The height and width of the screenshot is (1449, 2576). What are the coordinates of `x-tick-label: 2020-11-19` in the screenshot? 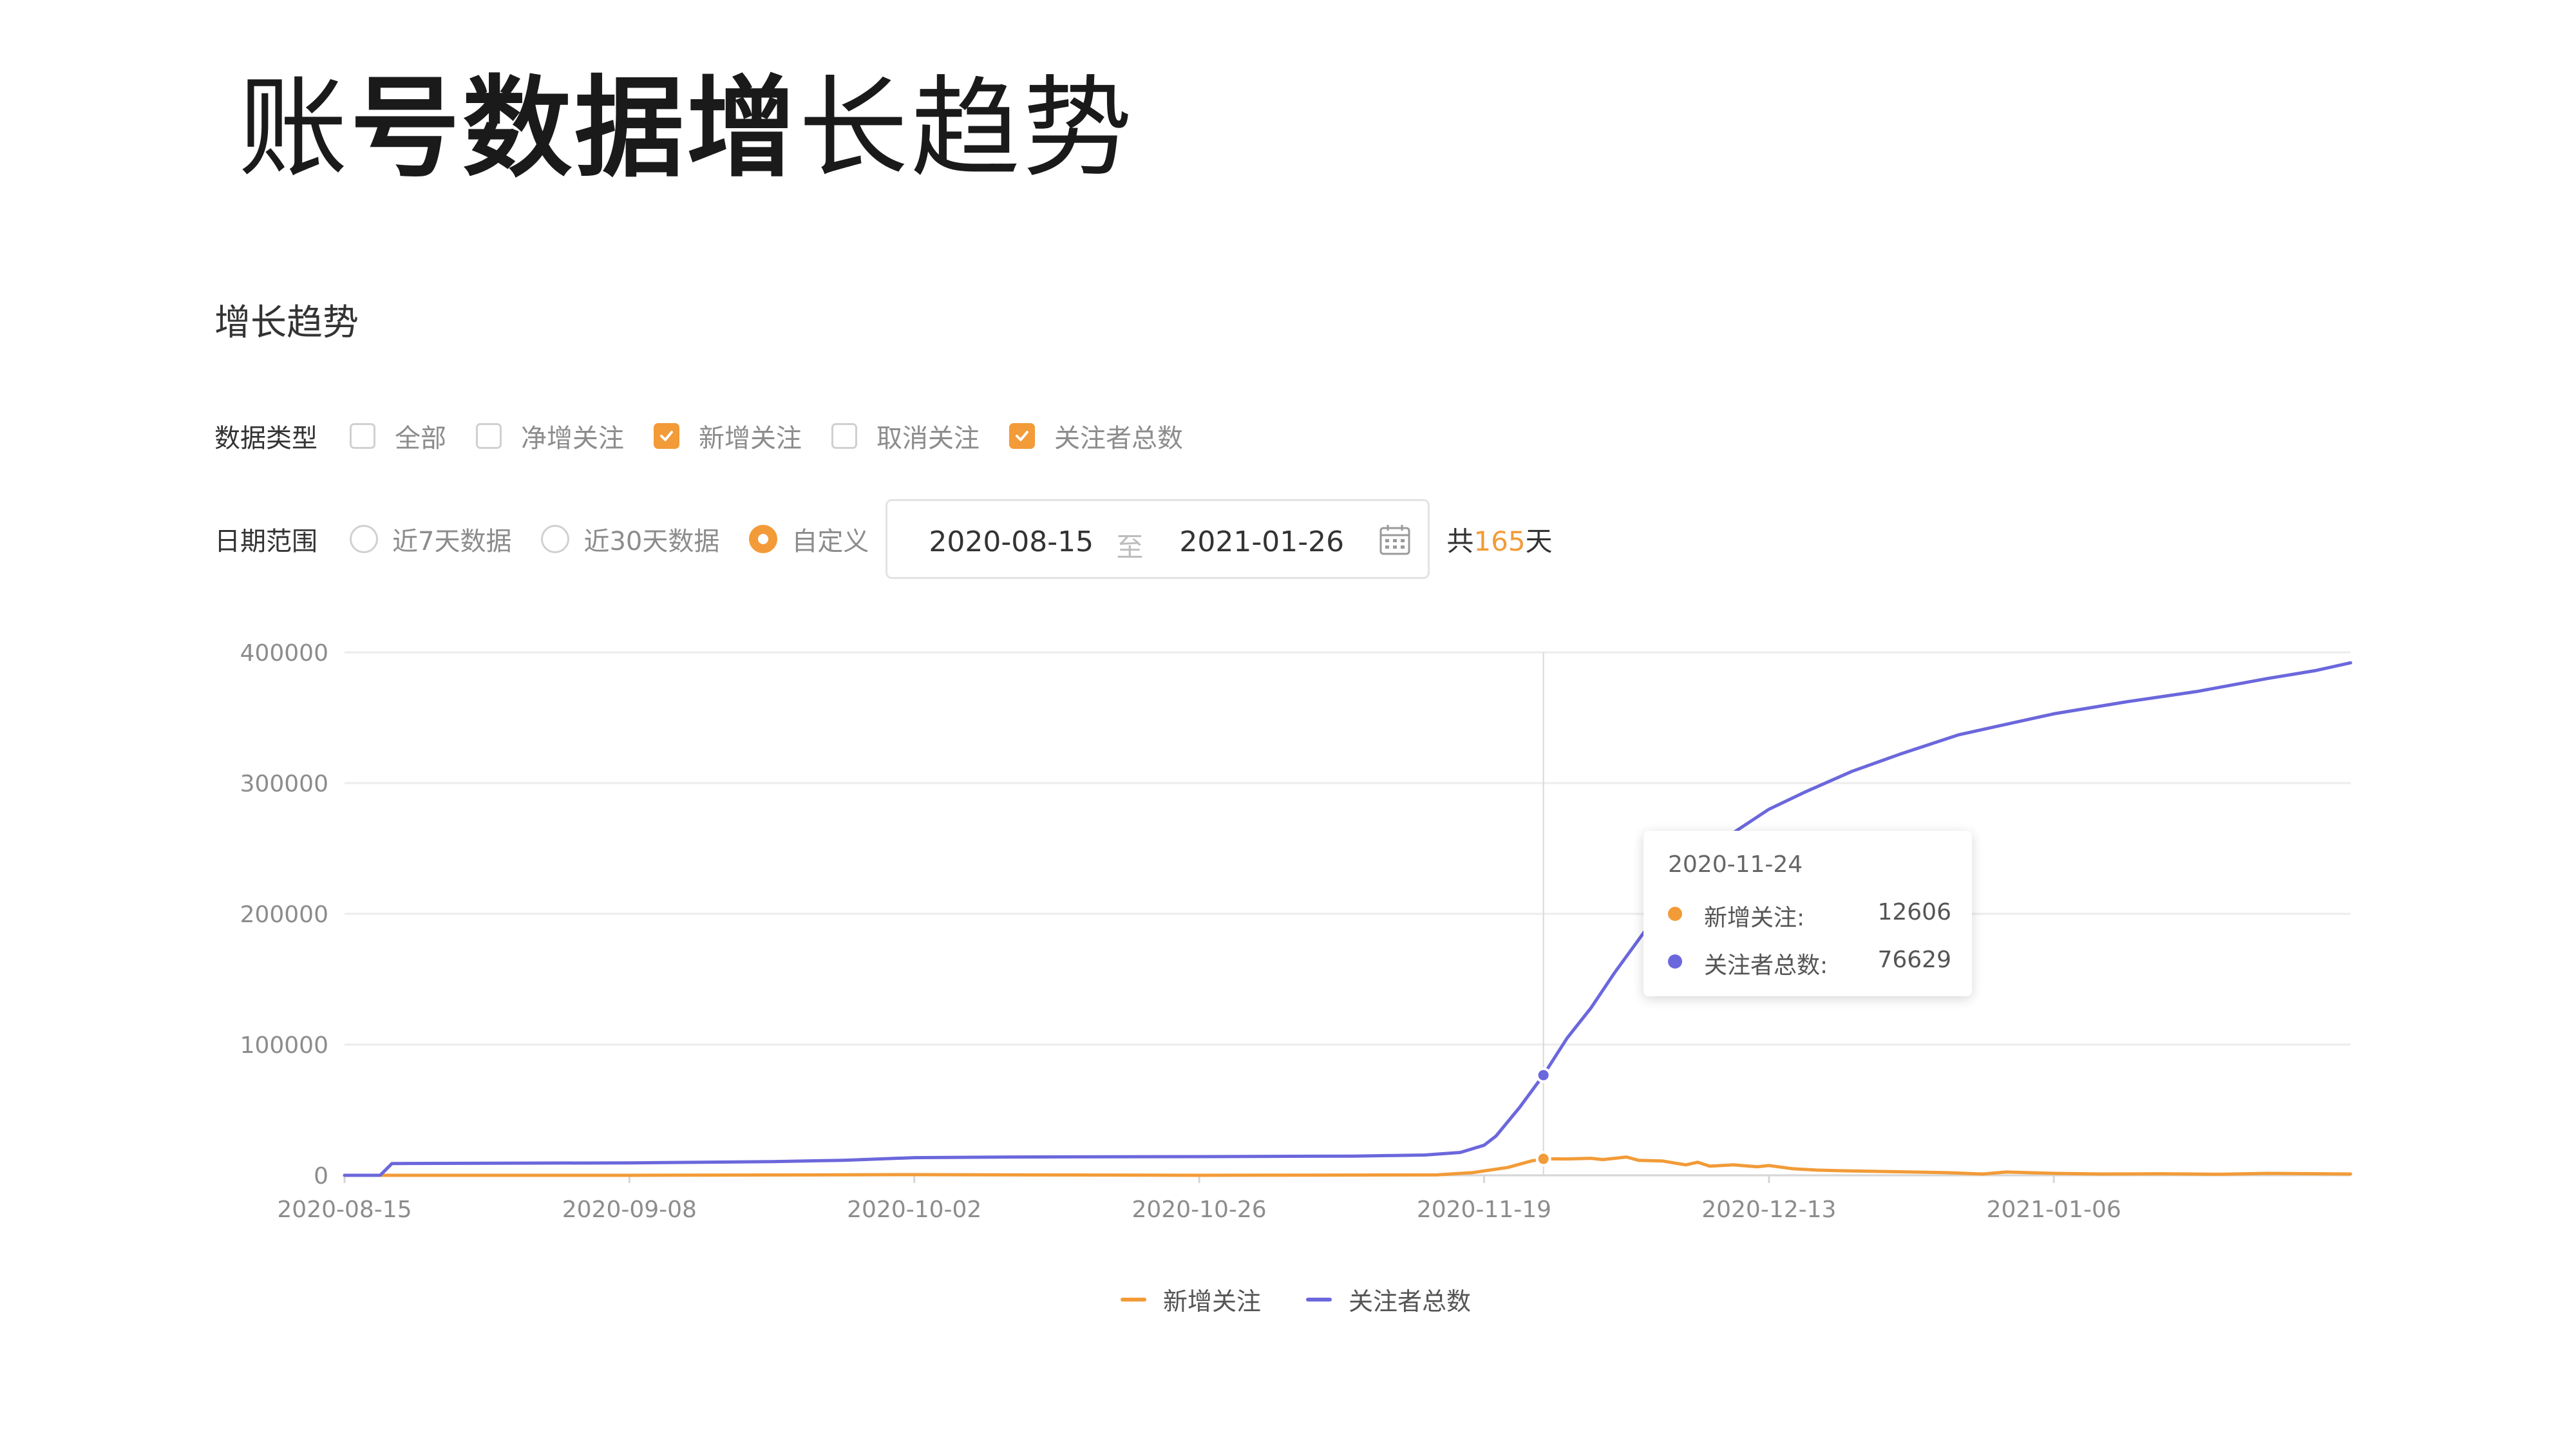 It's located at (1484, 1210).